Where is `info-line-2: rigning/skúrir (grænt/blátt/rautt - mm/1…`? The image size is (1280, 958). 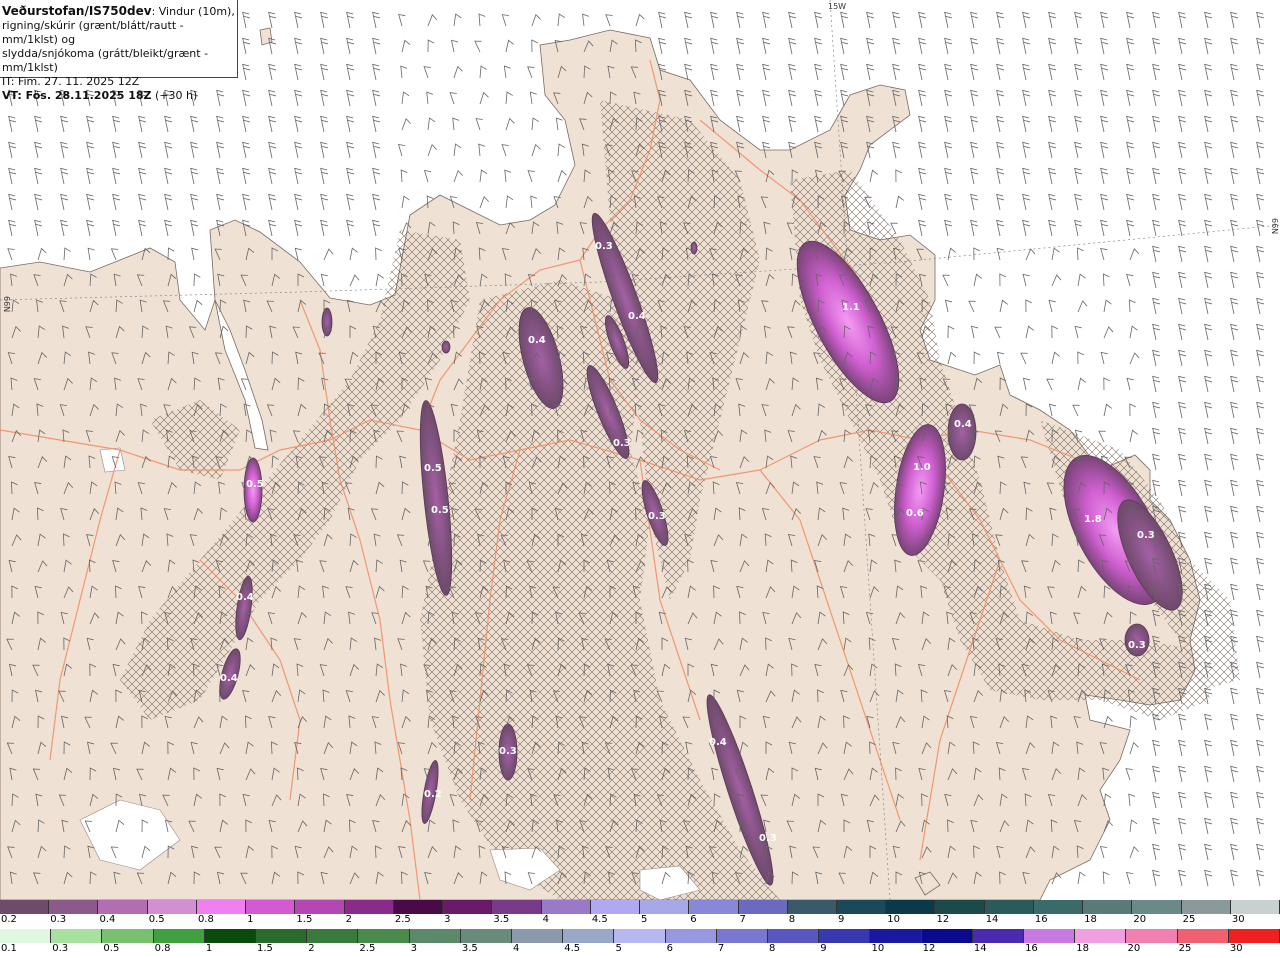 info-line-2: rigning/skúrir (grænt/blátt/rautt - mm/1… is located at coordinates (93, 32).